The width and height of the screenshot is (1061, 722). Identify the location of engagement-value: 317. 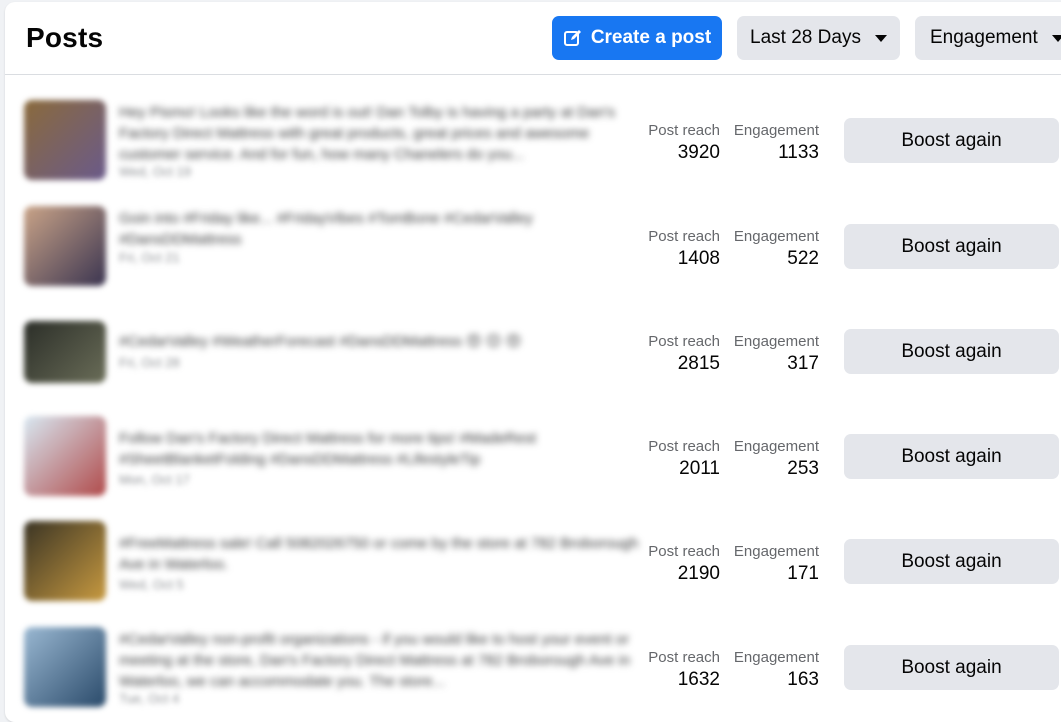
(803, 363).